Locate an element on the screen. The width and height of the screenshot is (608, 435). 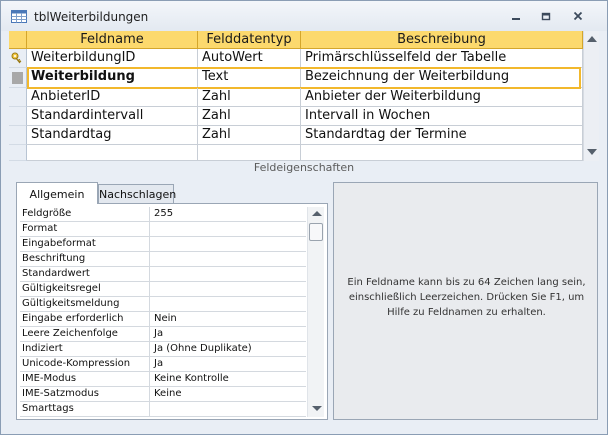
current-row-indicator is located at coordinates (17, 78).